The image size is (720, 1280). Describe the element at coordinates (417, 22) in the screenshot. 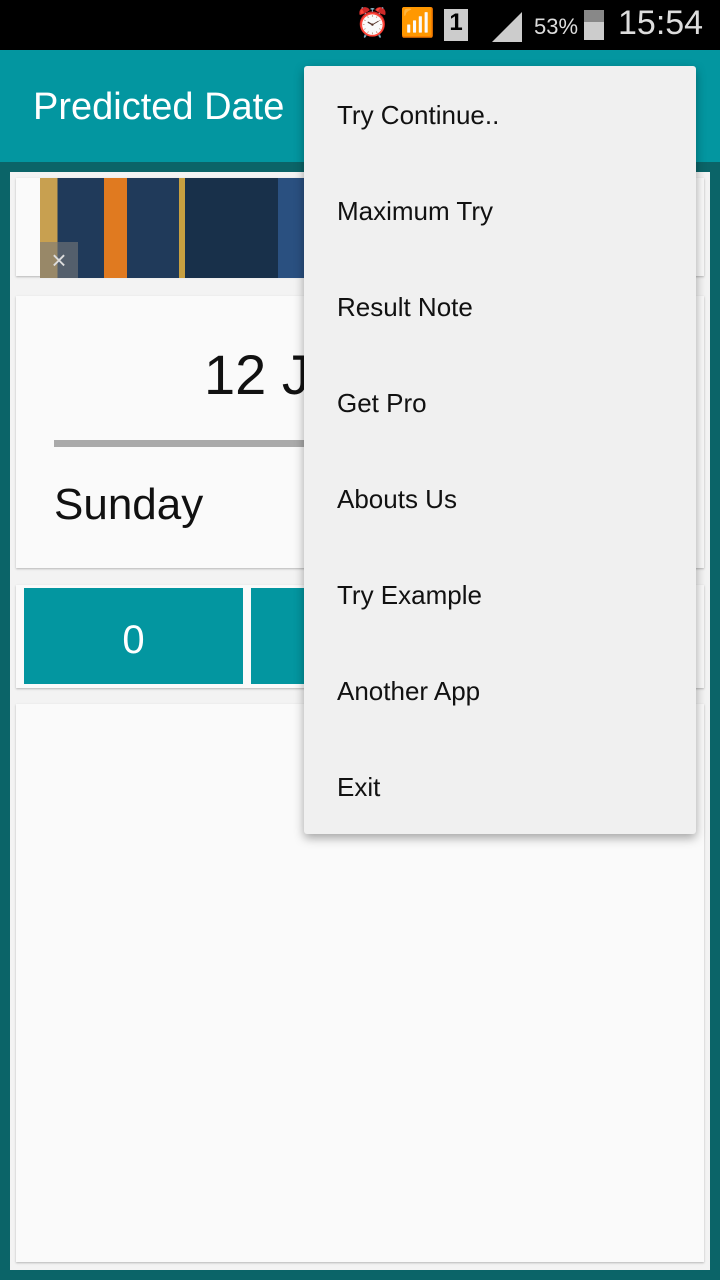

I see `wifi-icon: 📶` at that location.